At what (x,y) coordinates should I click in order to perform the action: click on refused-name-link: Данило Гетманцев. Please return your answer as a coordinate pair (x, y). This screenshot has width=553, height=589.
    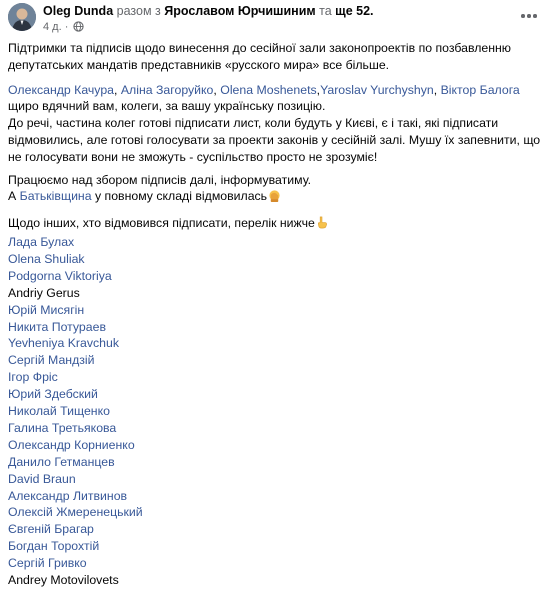
    Looking at the image, I should click on (275, 462).